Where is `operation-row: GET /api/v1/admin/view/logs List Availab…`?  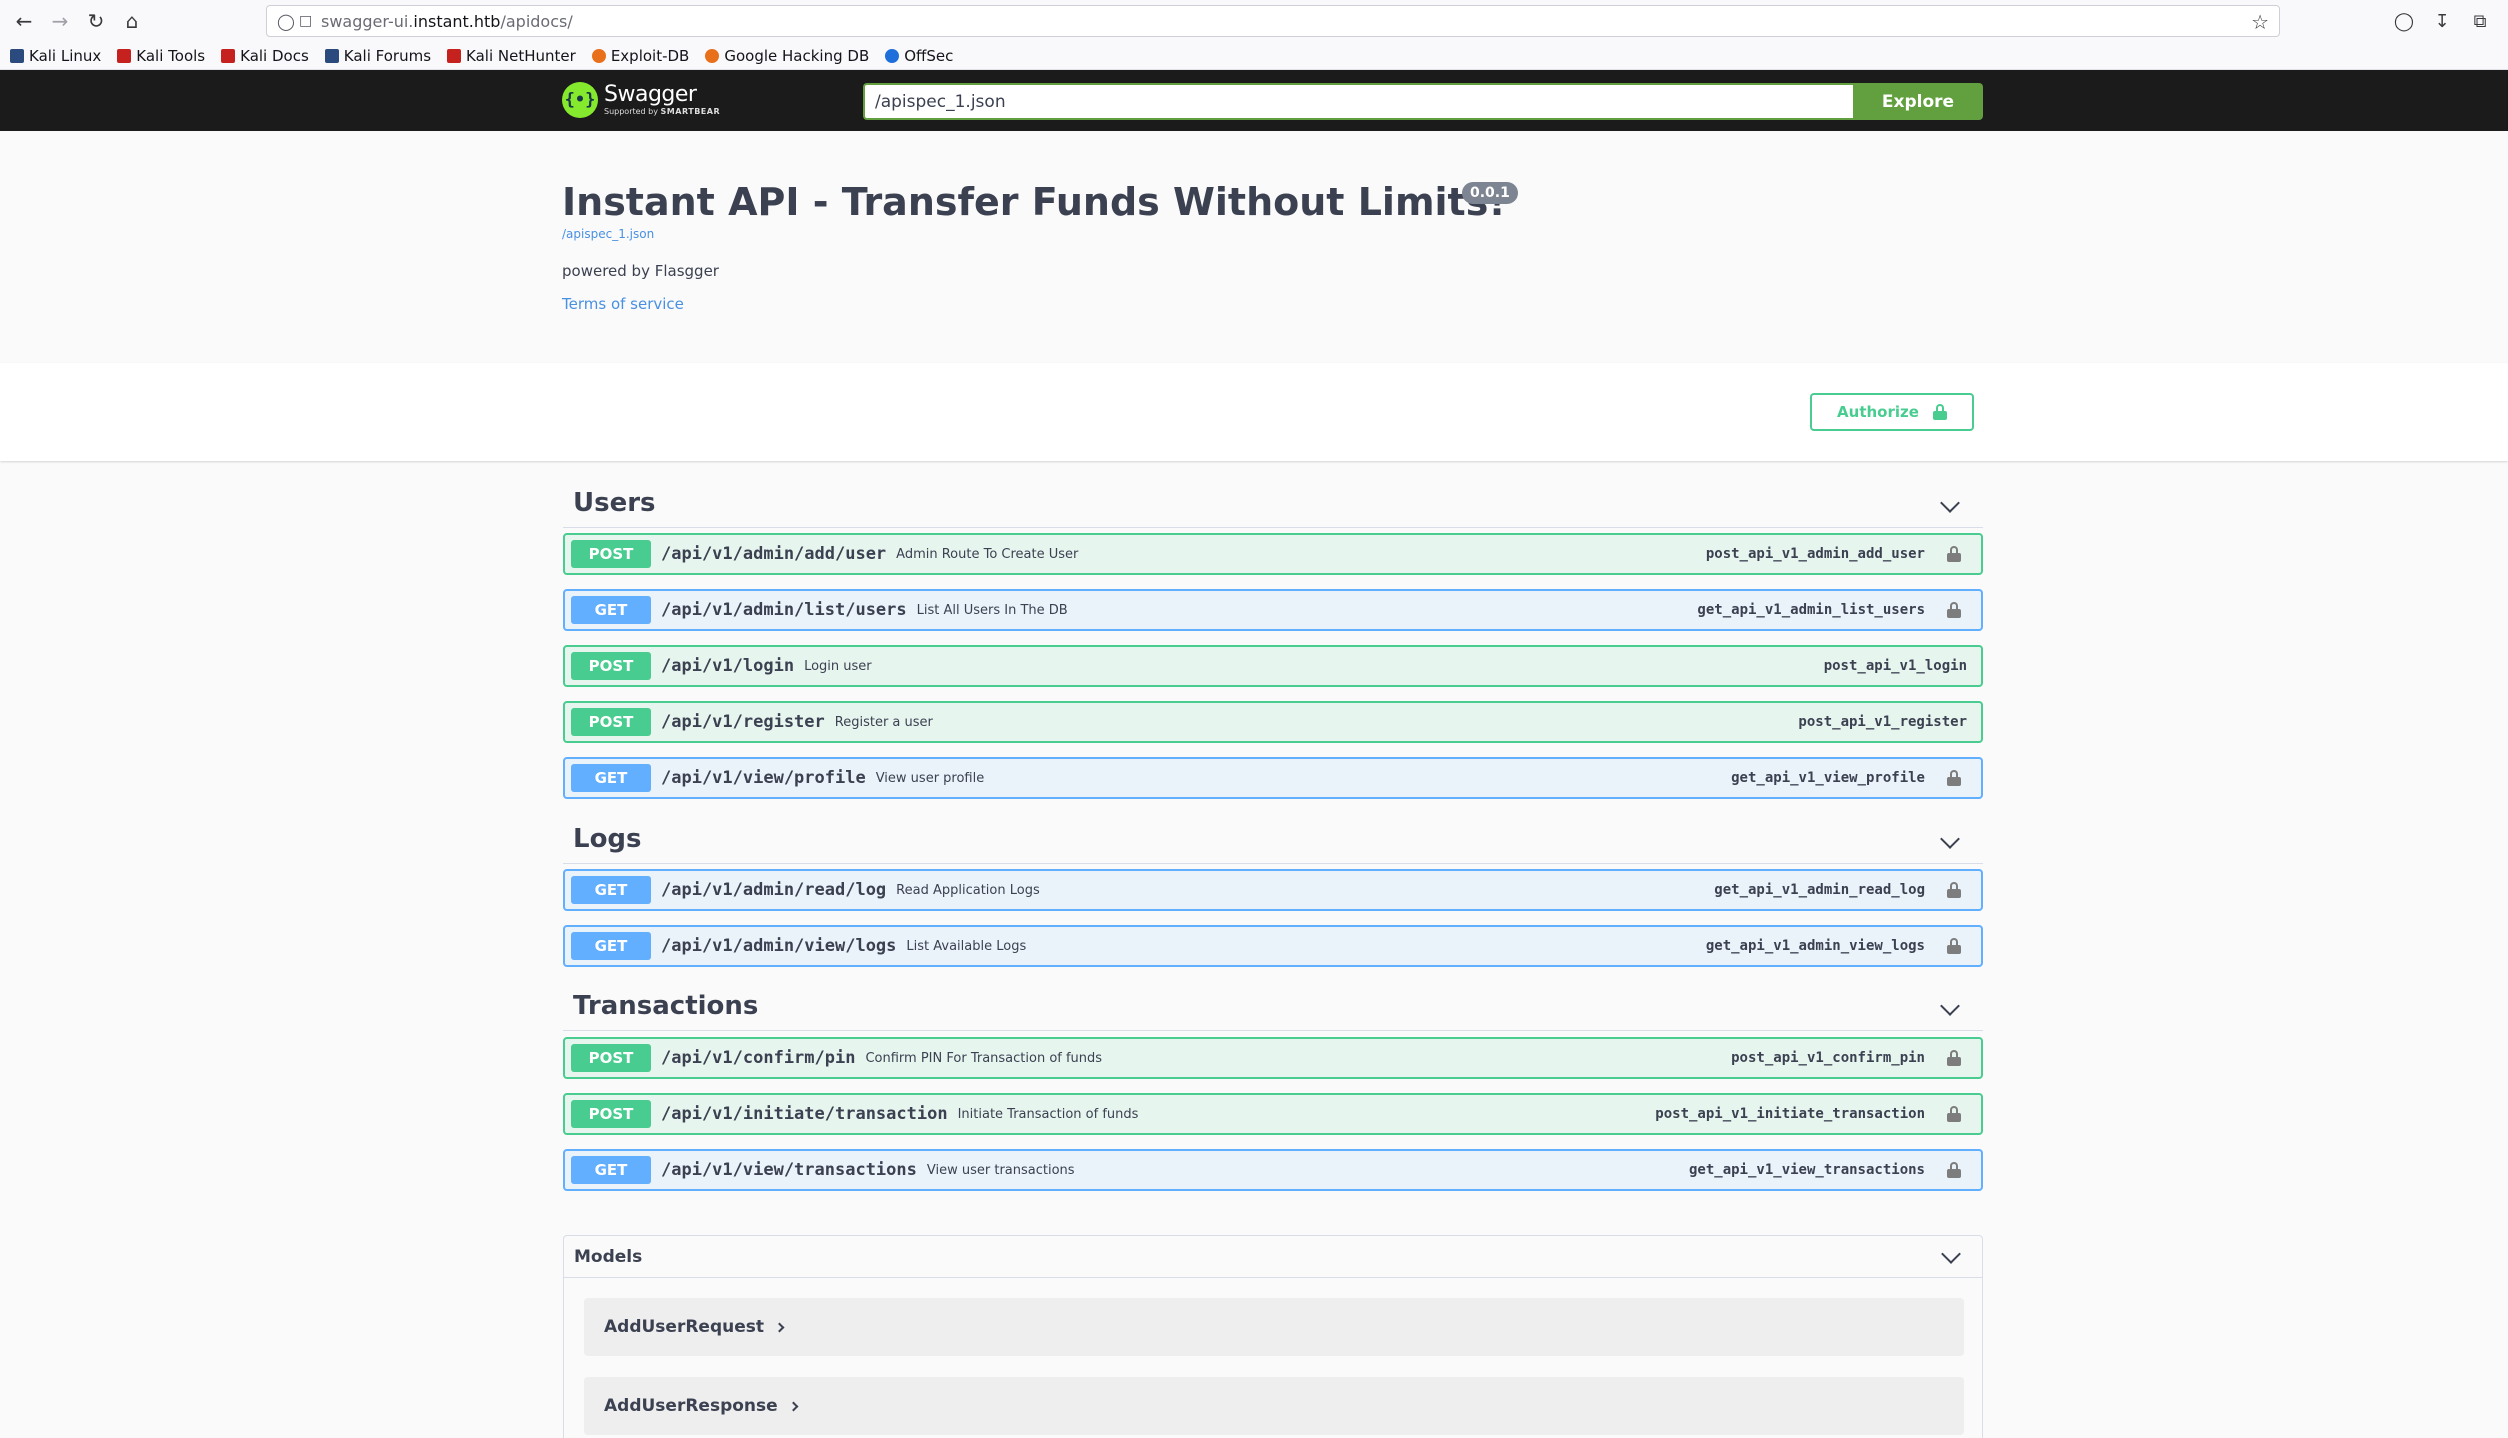
operation-row: GET /api/v1/admin/view/logs List Availab… is located at coordinates (1273, 946).